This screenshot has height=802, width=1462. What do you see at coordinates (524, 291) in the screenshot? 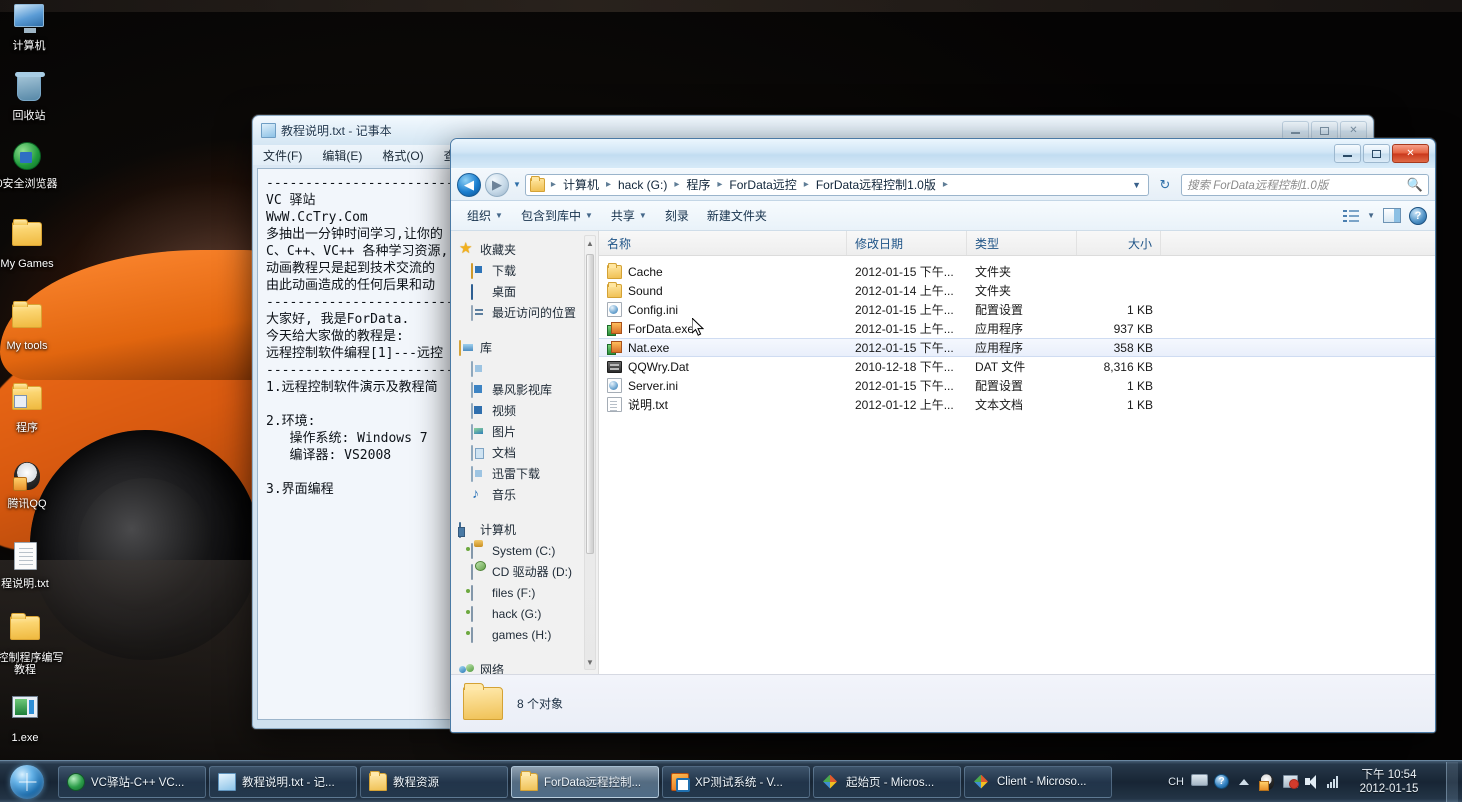
I see `nav-item-desktop: 桌面` at bounding box center [524, 291].